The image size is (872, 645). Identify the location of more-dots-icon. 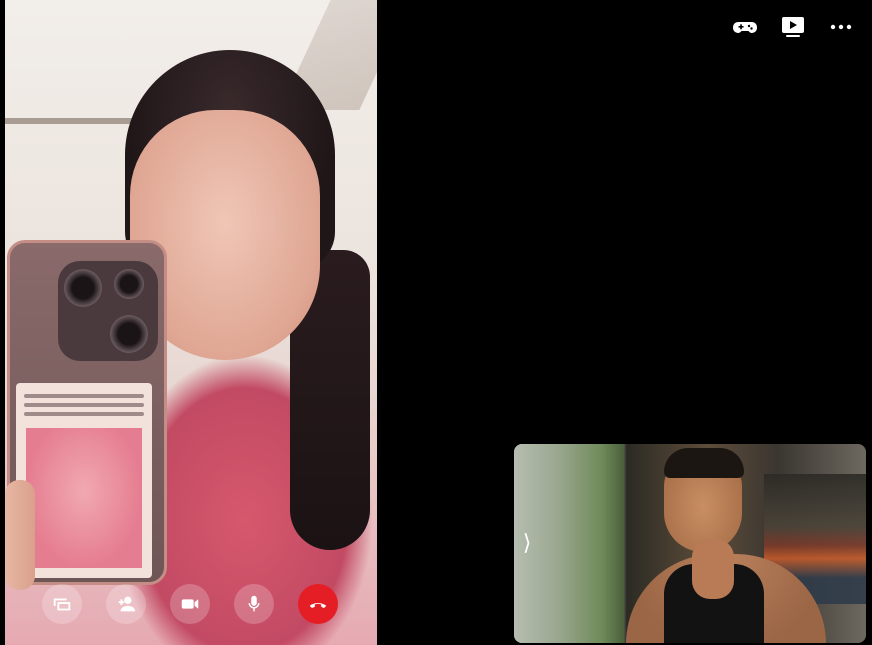
(841, 27).